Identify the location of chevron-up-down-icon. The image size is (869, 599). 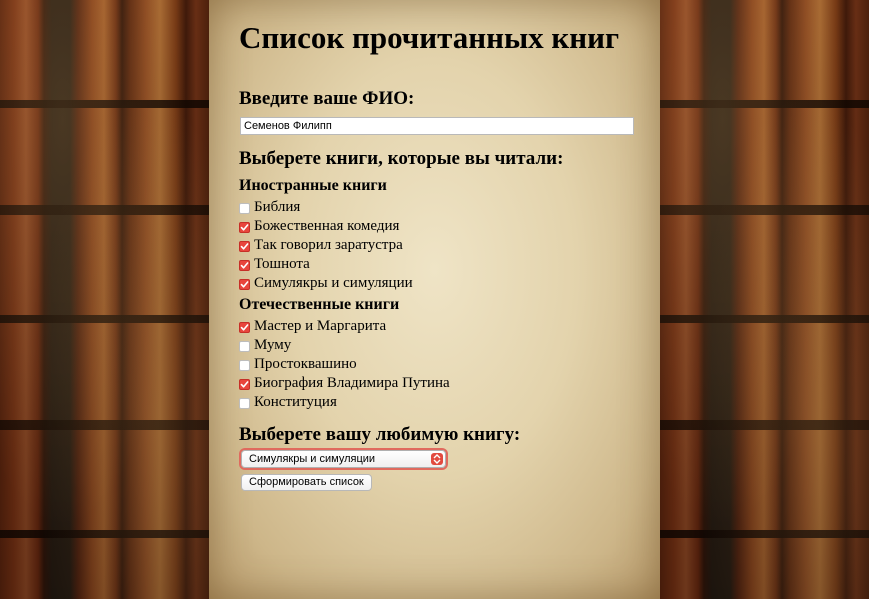
(437, 459).